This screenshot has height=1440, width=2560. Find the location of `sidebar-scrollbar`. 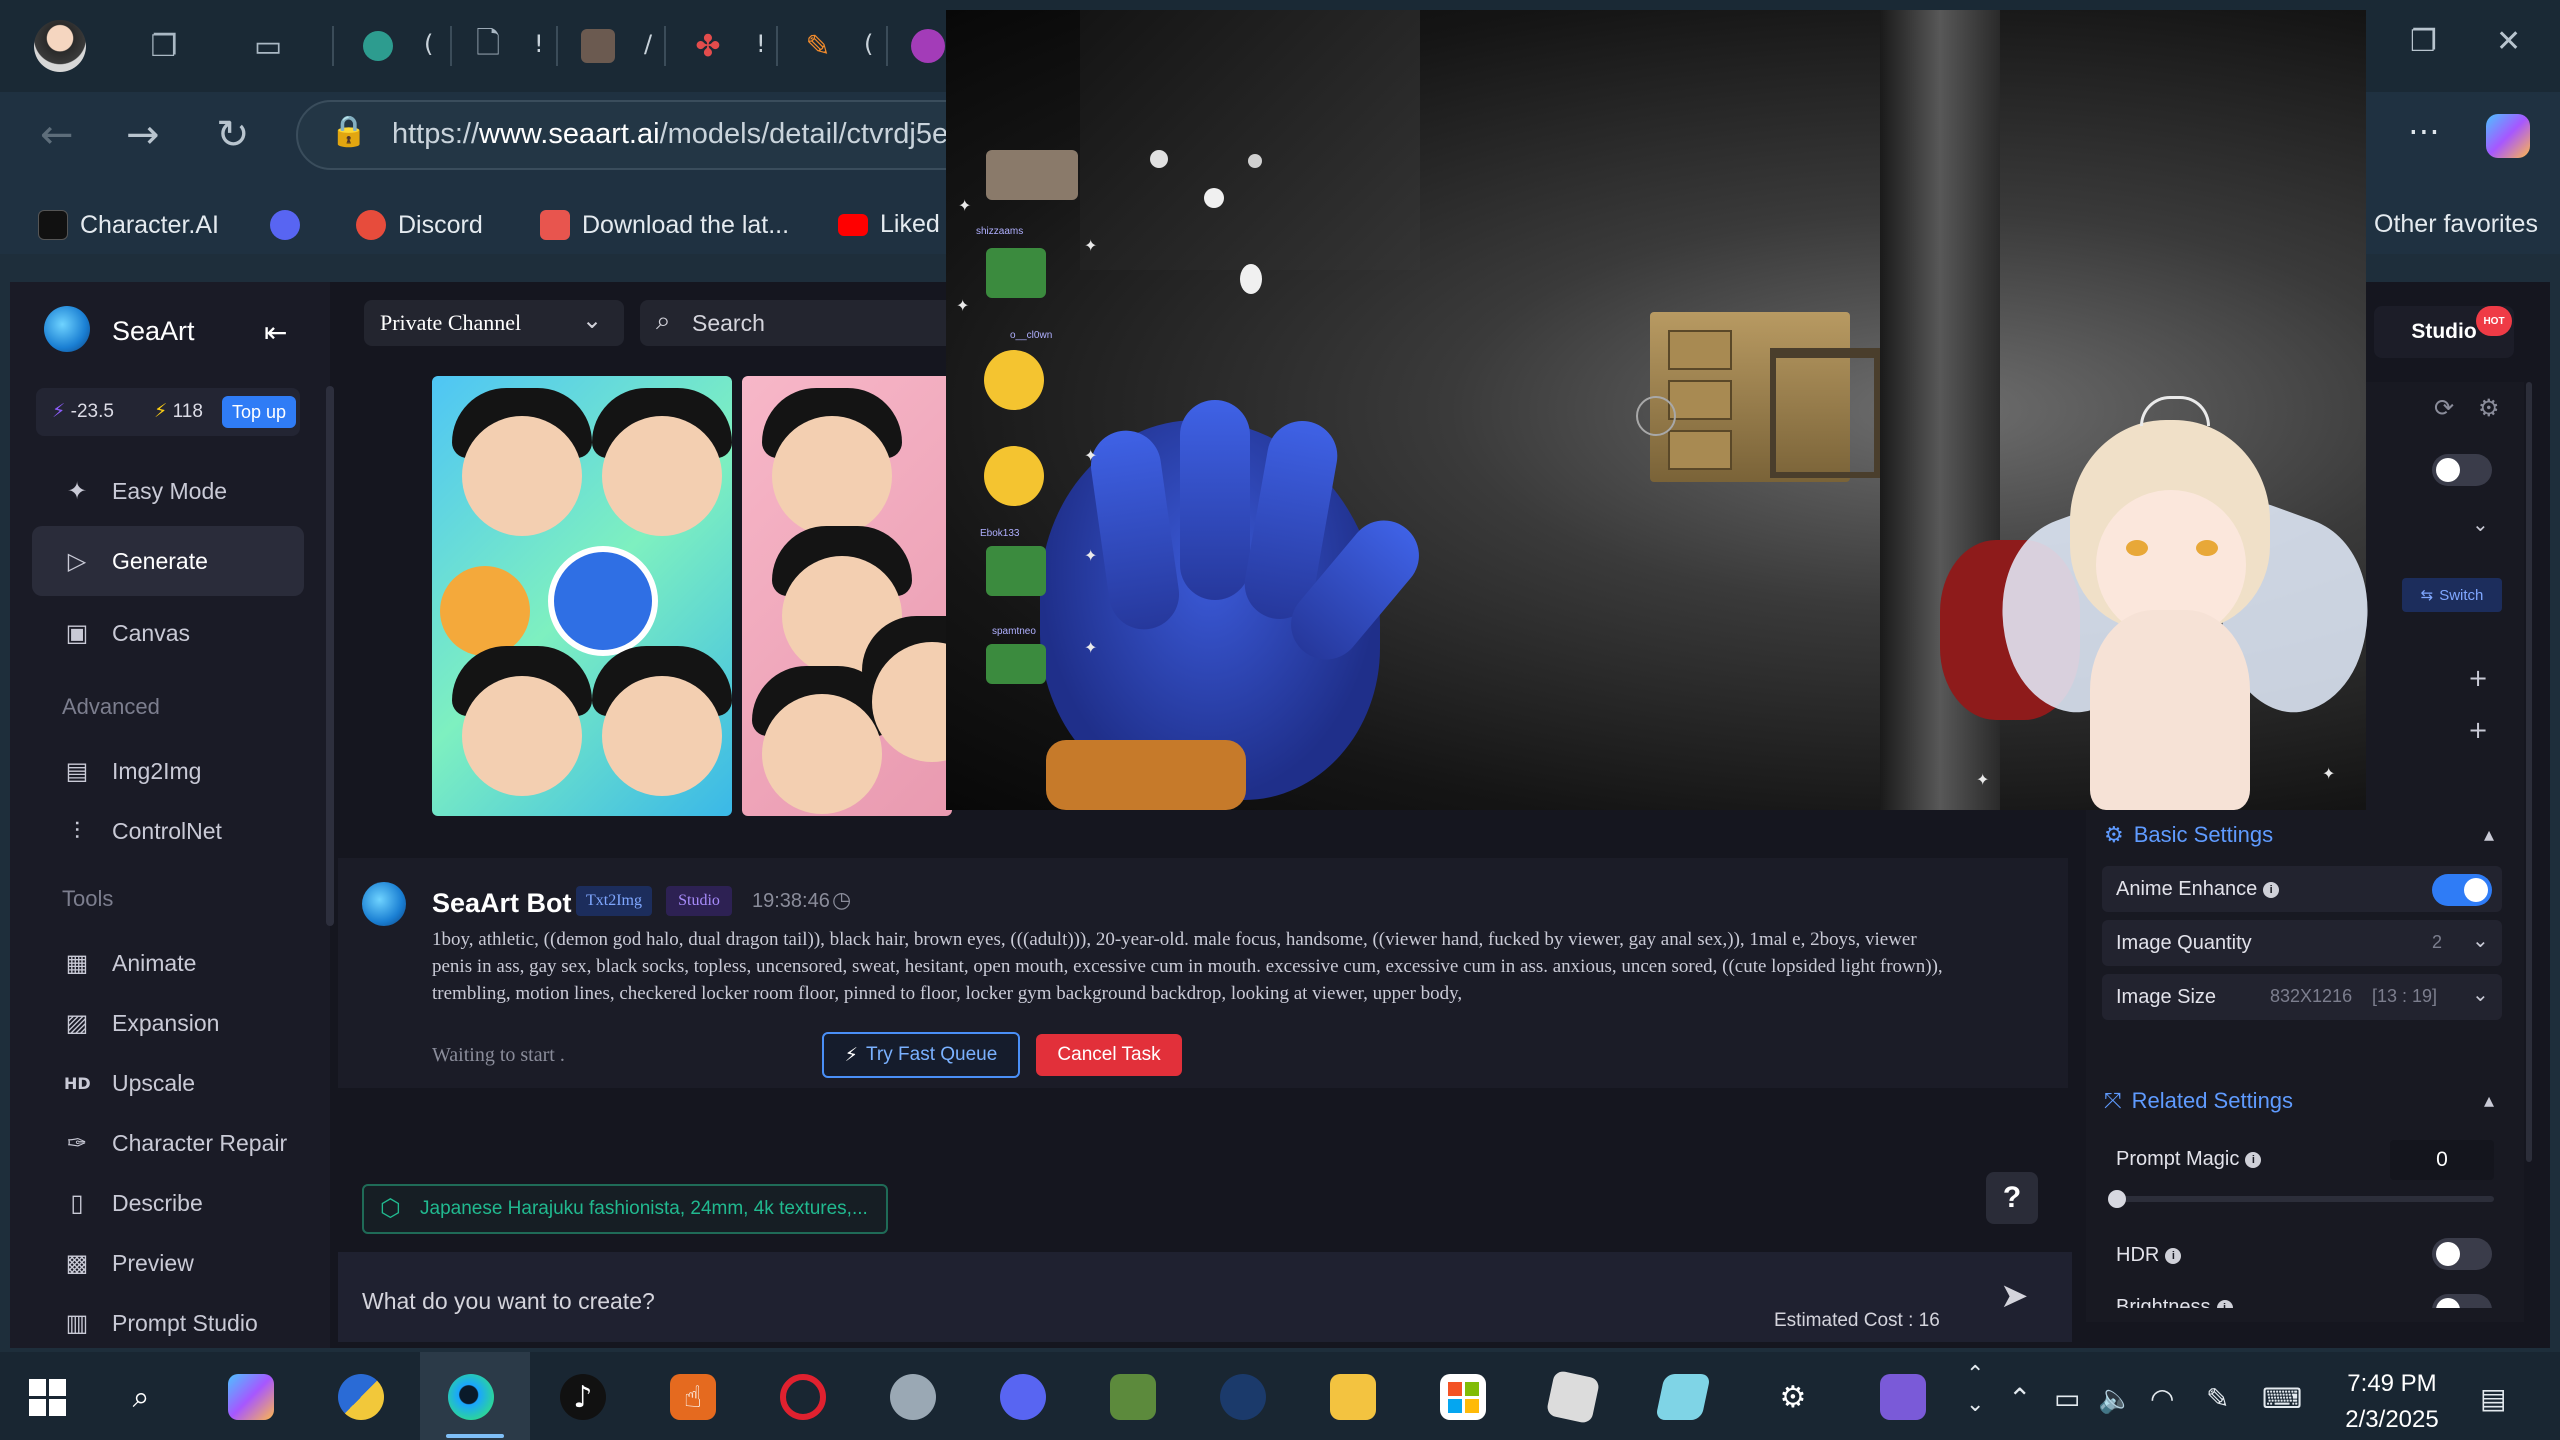

sidebar-scrollbar is located at coordinates (330, 656).